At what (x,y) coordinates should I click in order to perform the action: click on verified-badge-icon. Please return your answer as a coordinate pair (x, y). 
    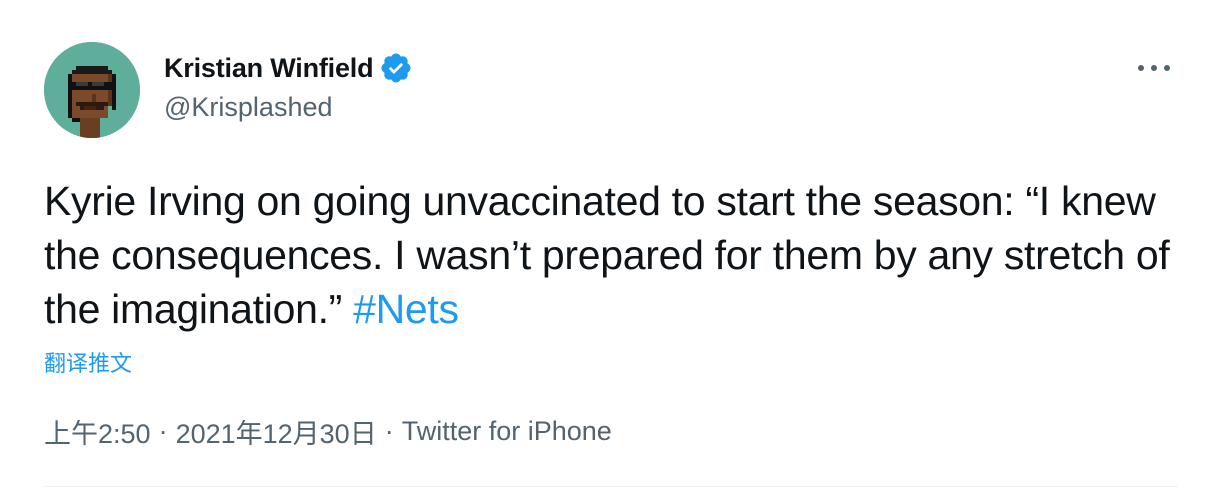
    Looking at the image, I should click on (396, 68).